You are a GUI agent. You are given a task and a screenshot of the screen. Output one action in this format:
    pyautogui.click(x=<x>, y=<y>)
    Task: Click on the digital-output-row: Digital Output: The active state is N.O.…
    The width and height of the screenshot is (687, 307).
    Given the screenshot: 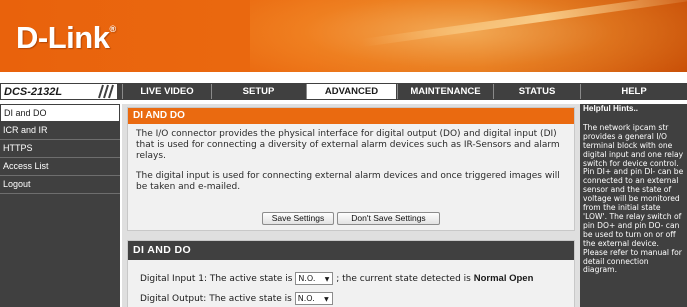 What is the action you would take?
    pyautogui.click(x=236, y=298)
    